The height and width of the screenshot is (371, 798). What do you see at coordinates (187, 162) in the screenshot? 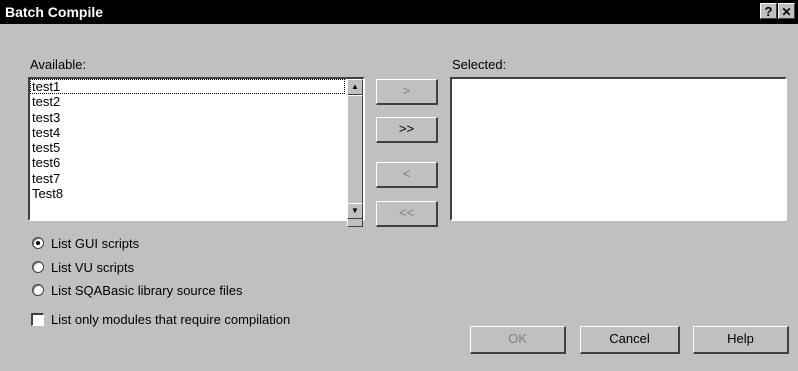
I see `list-item: test6` at bounding box center [187, 162].